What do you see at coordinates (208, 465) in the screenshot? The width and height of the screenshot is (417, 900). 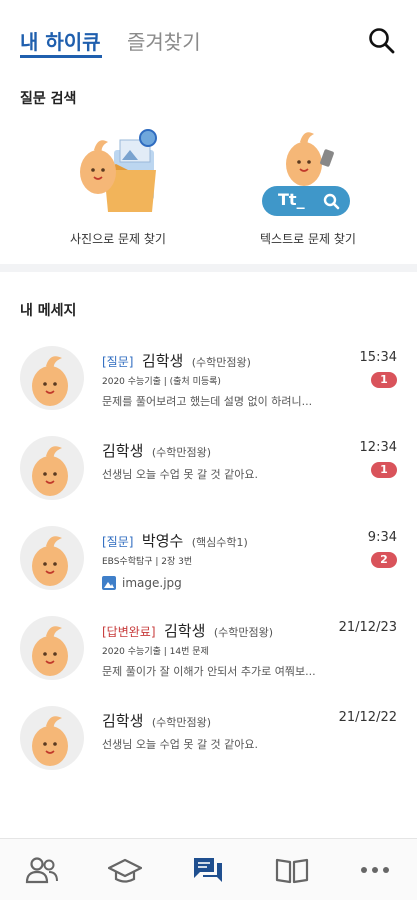 I see `message-item: 김학생 (수학만점왕) 12:34 선생님 오늘 수업 못 갈 것 같아요. 1` at bounding box center [208, 465].